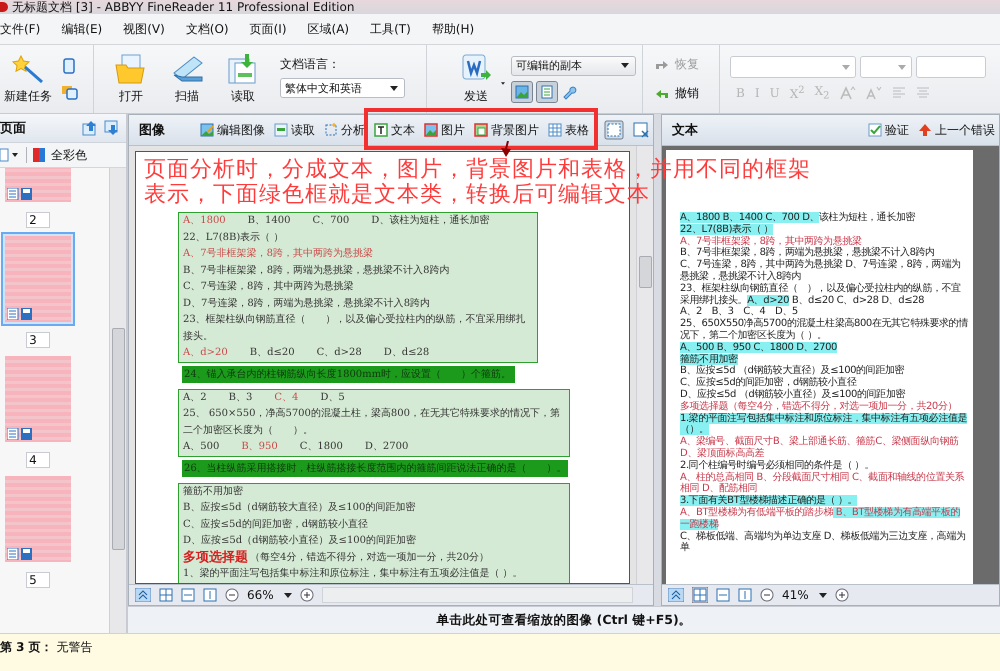 The height and width of the screenshot is (671, 1000). Describe the element at coordinates (374, 532) in the screenshot. I see `text-area-frame: 箍筋不用加密 B、应按≤5d（d钢筋较大直径）及≤100的间距加密 C、应按≤5d的间距加密，d钢筋较小直径 D、应按≤5d（d钢筋较小直径）及≤100的间距加密 多项选择题（每空4分，错选不得分，对选一项加一分，共20分） 1、梁的平面注写包括集中标注和原位标注，集中标注有五项必注值是（ ）。` at that location.